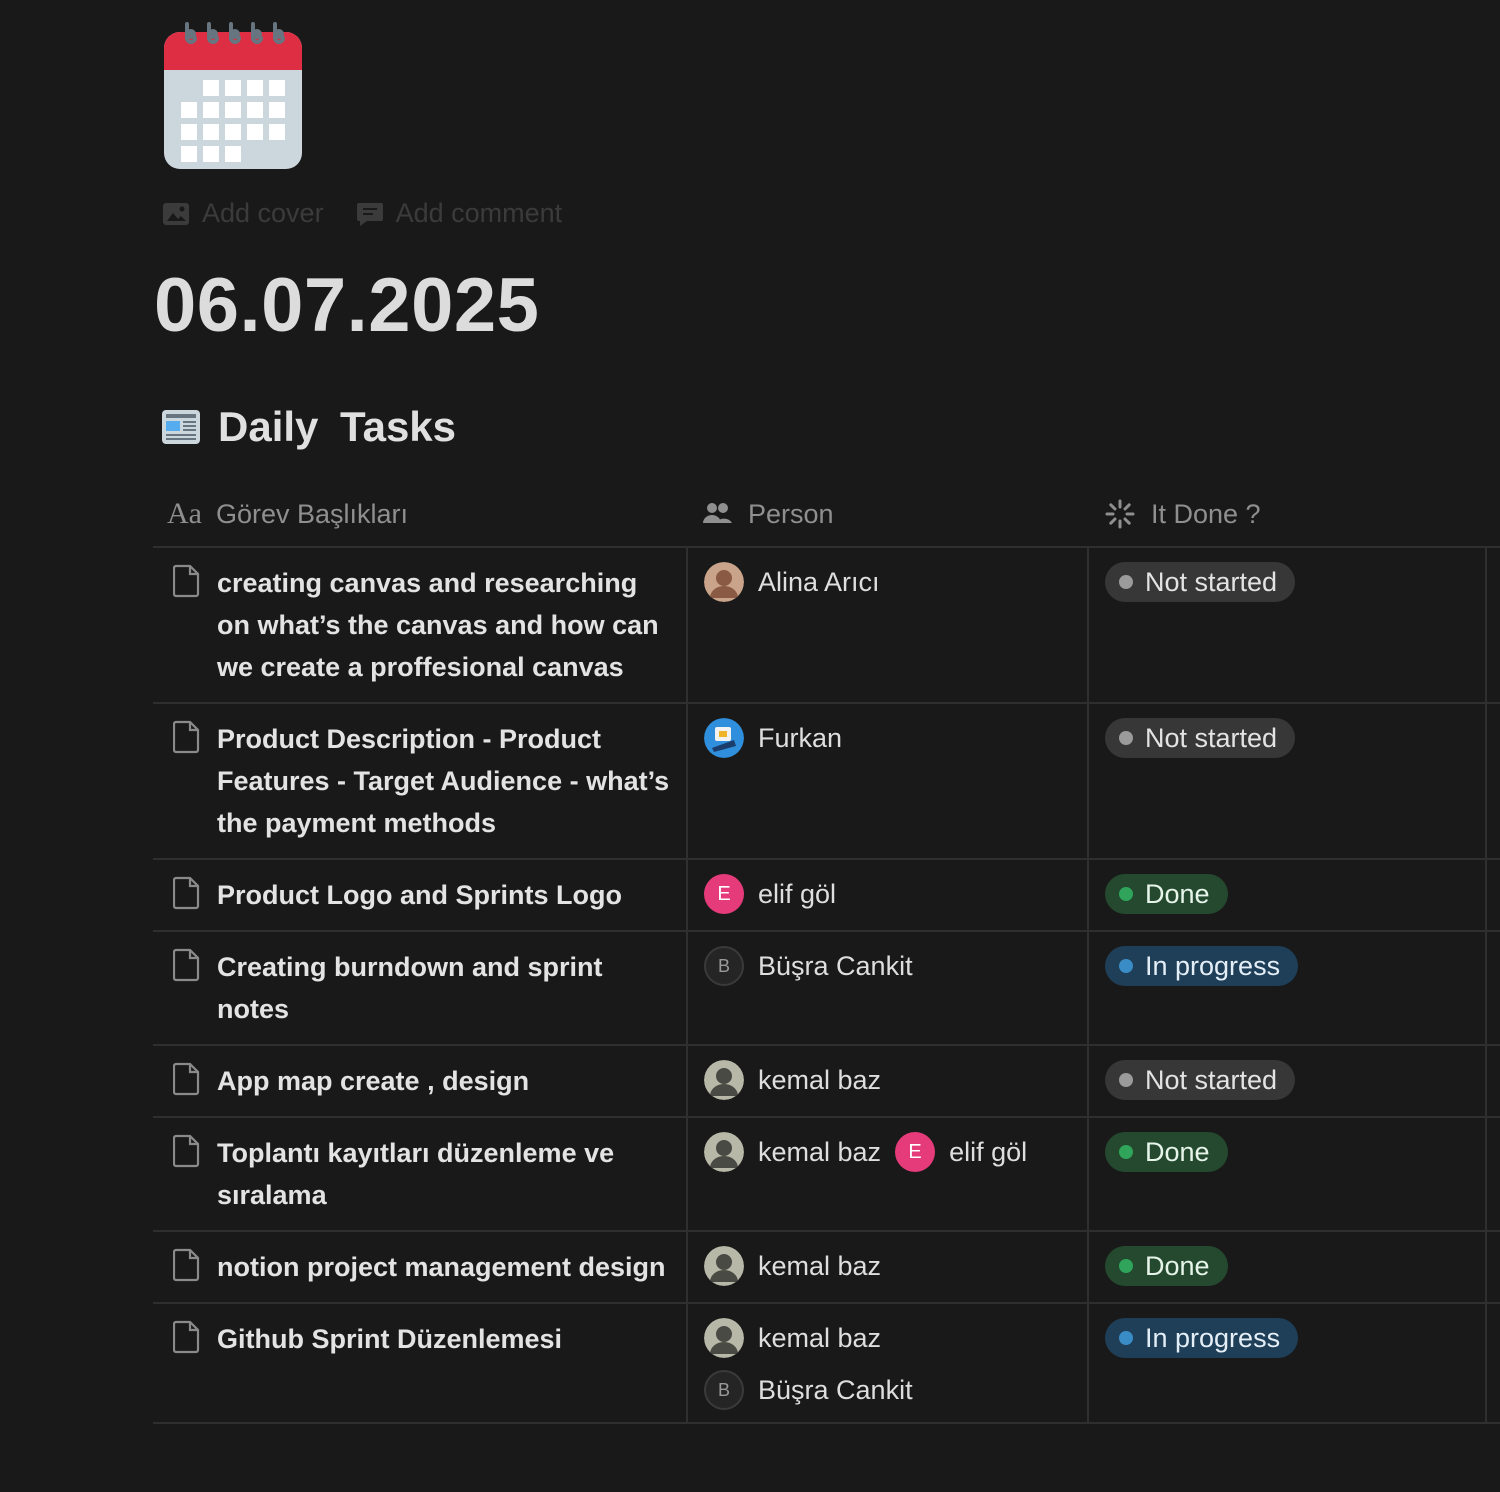 Image resolution: width=1500 pixels, height=1492 pixels. Describe the element at coordinates (886, 895) in the screenshot. I see `person-cell: Eelif göl` at that location.